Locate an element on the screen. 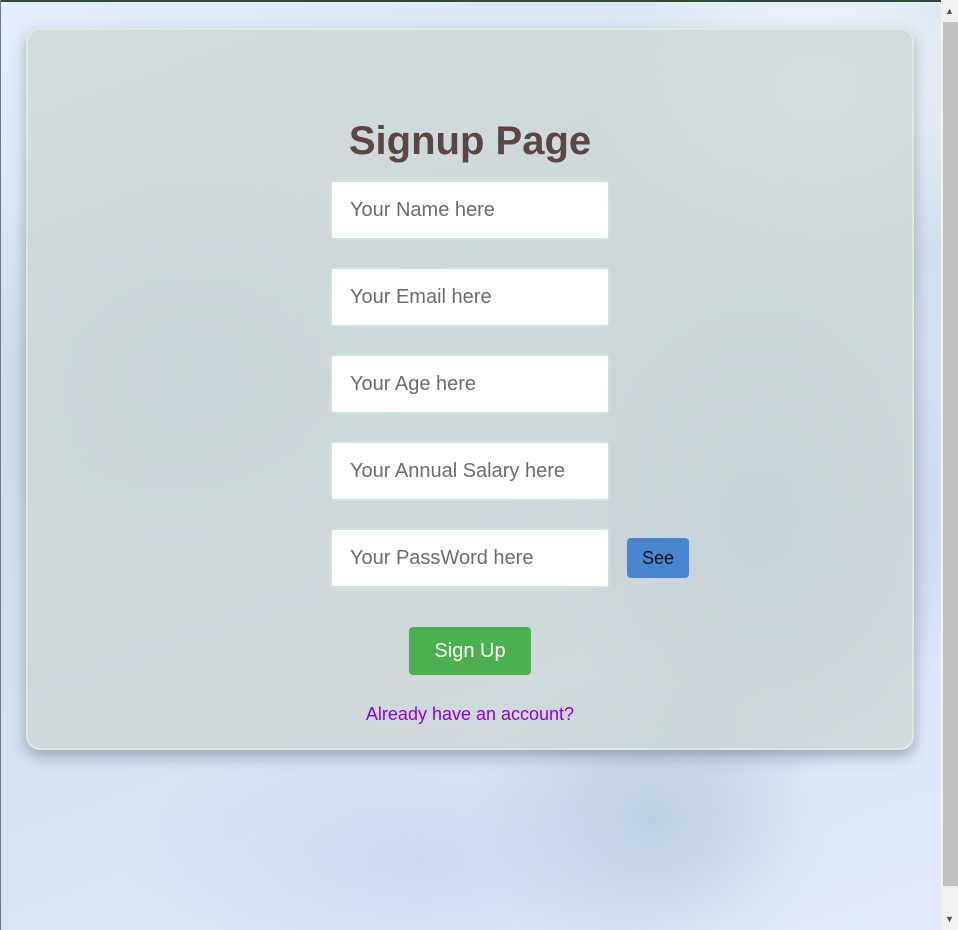 The height and width of the screenshot is (930, 958). vertical-scrollbar: ▲ ▼ is located at coordinates (949, 465).